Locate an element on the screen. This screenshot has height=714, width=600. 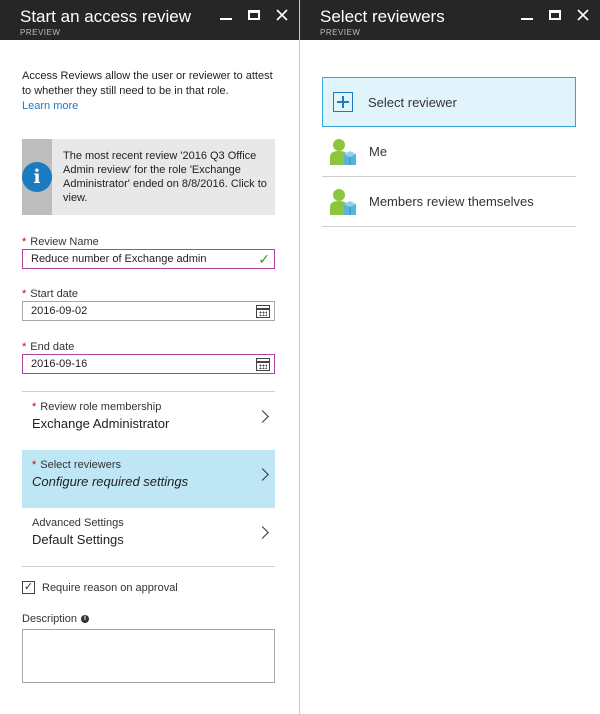
advanced-settings-value: Default Settings is located at coordinates (78, 539).